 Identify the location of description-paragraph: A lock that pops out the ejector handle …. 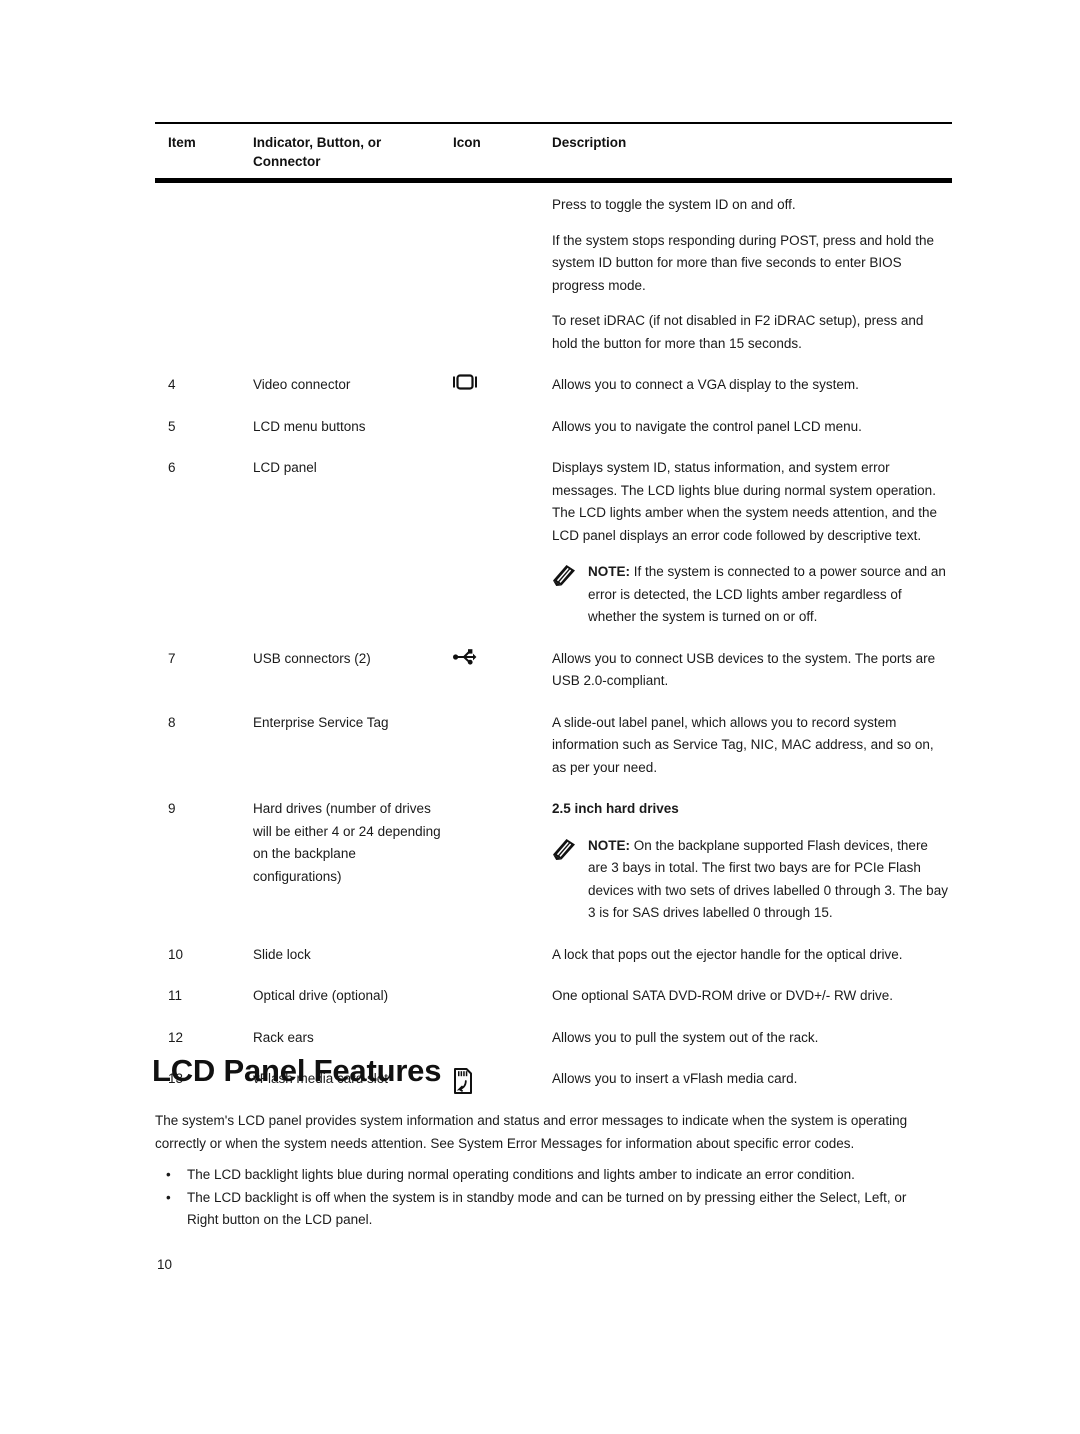
(727, 954).